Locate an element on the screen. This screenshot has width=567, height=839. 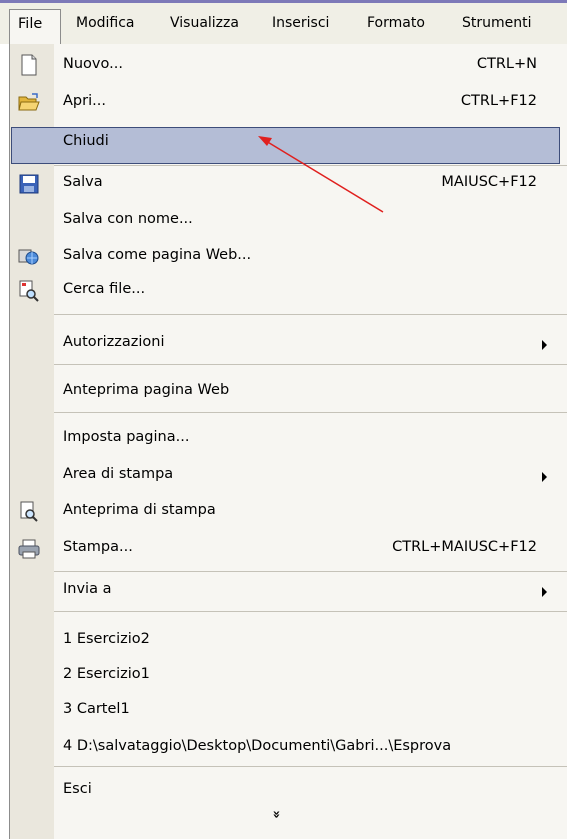
annotation-arrow is located at coordinates (321, 174).